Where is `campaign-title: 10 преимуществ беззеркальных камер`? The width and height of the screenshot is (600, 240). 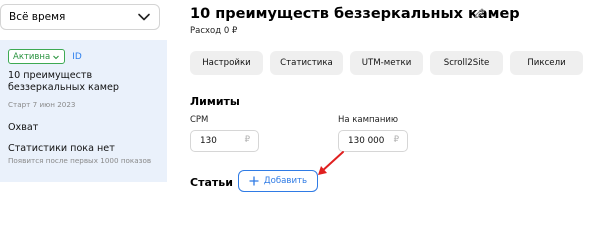 campaign-title: 10 преимуществ беззеркальных камер is located at coordinates (63, 81).